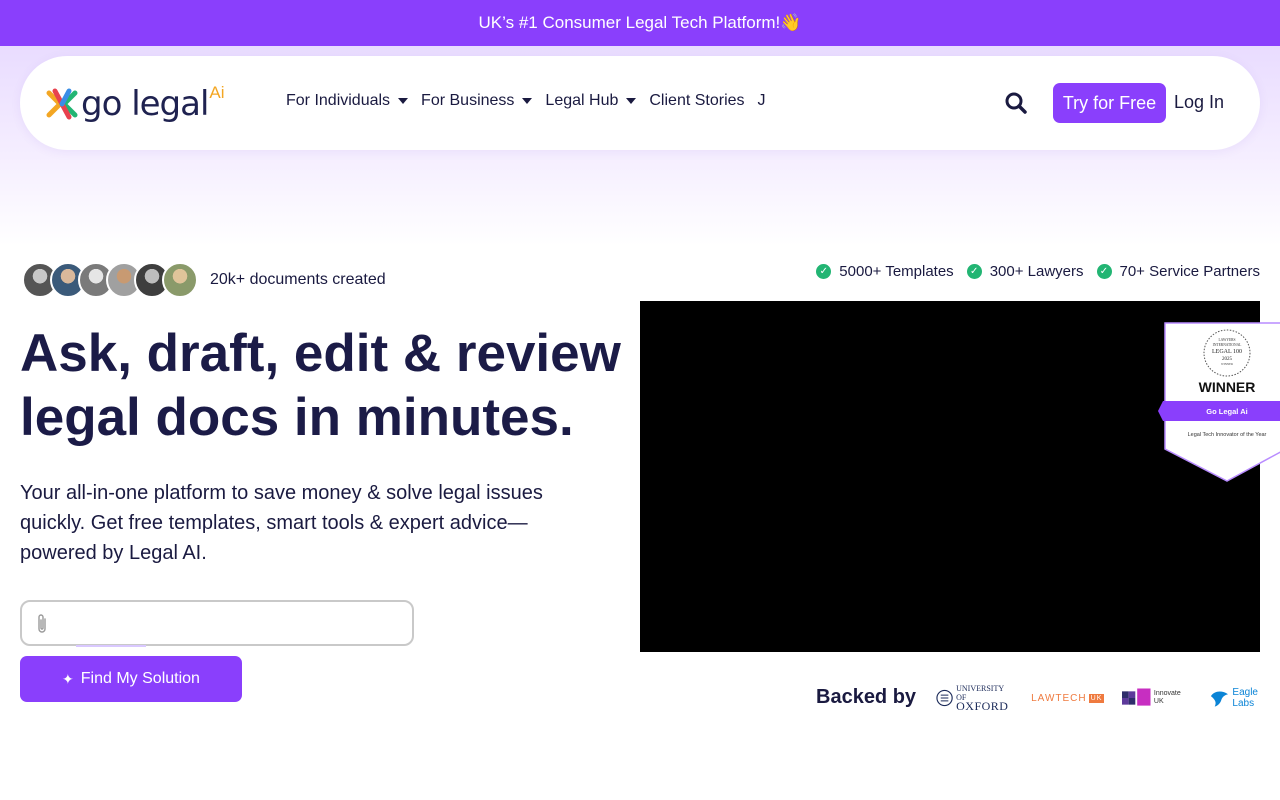 Image resolution: width=1280 pixels, height=800 pixels. I want to click on ukri-icon, so click(1136, 697).